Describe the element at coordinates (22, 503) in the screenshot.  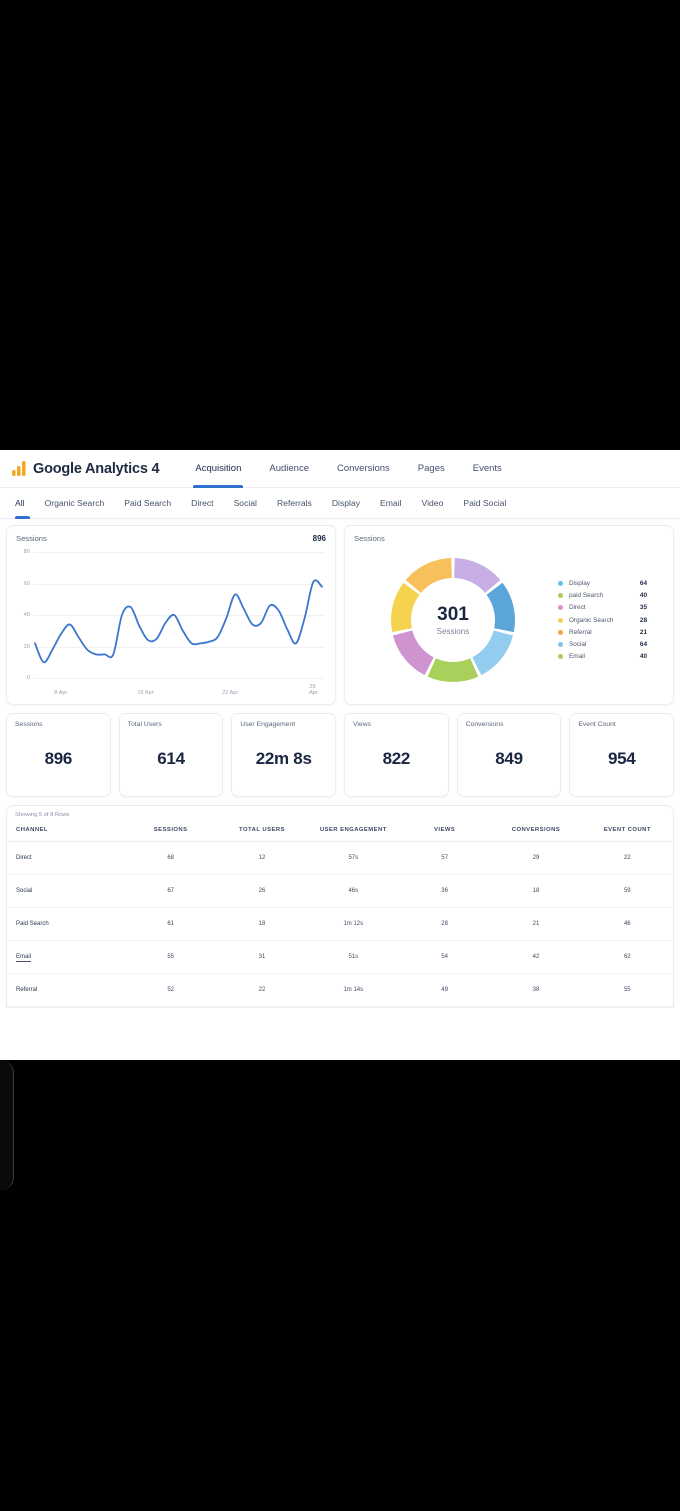
I see `filter-all: All` at that location.